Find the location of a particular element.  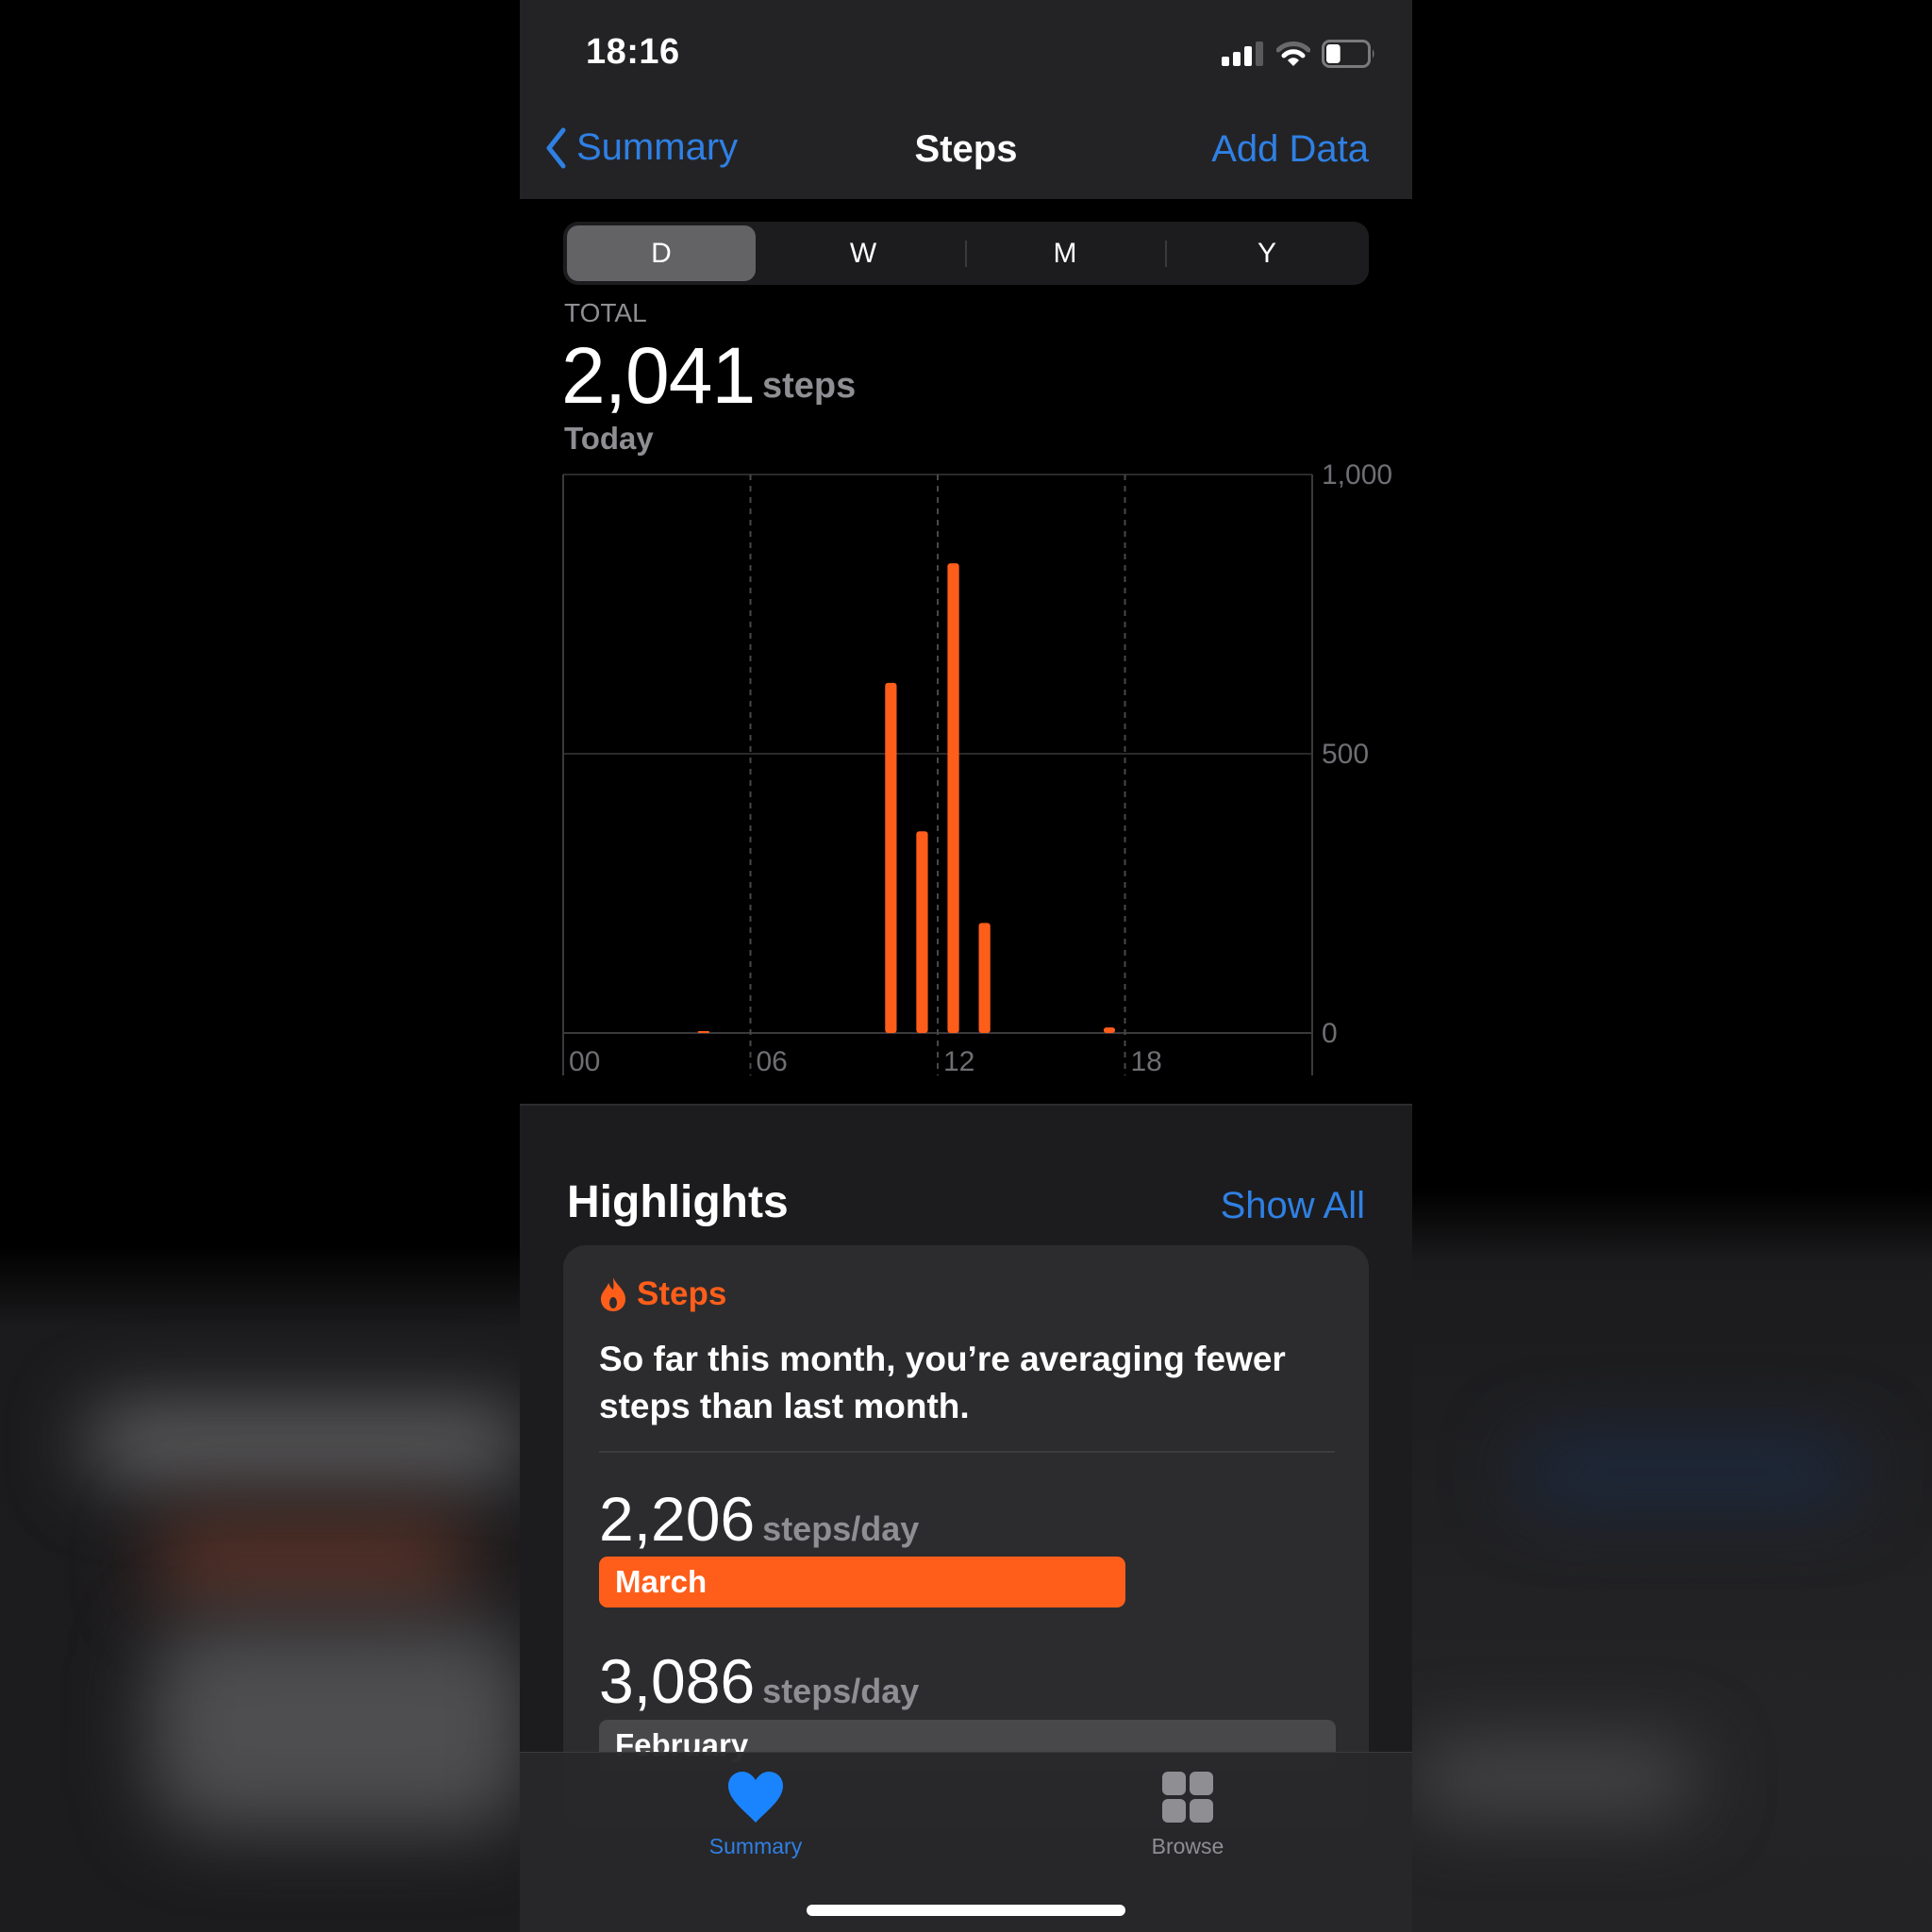

comparison-bar-march: March is located at coordinates (862, 1582).